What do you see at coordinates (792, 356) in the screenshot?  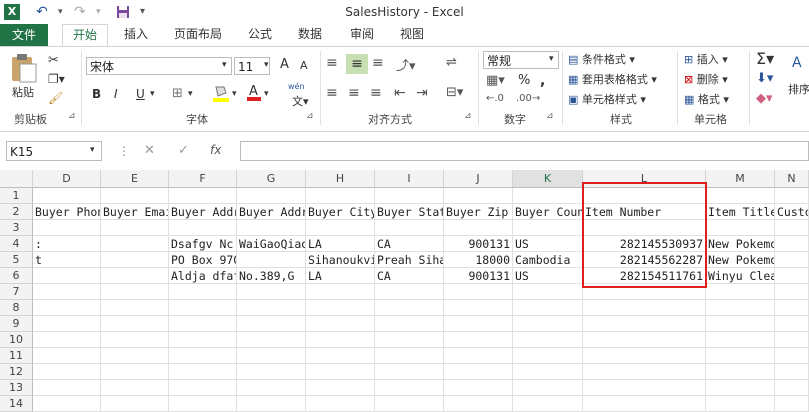 I see `cell-n11` at bounding box center [792, 356].